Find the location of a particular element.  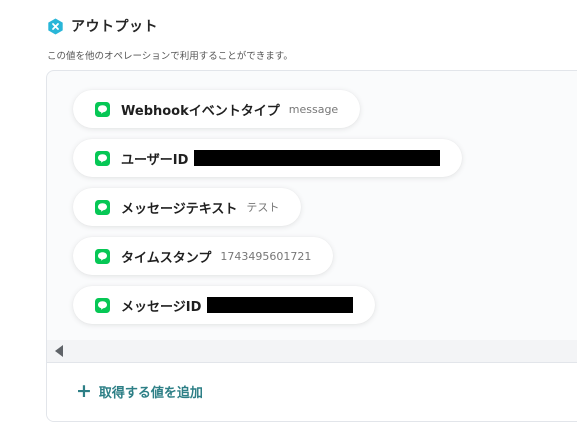

output-chip-webhook-event-type: Webhookイベントタイプ message is located at coordinates (217, 109).